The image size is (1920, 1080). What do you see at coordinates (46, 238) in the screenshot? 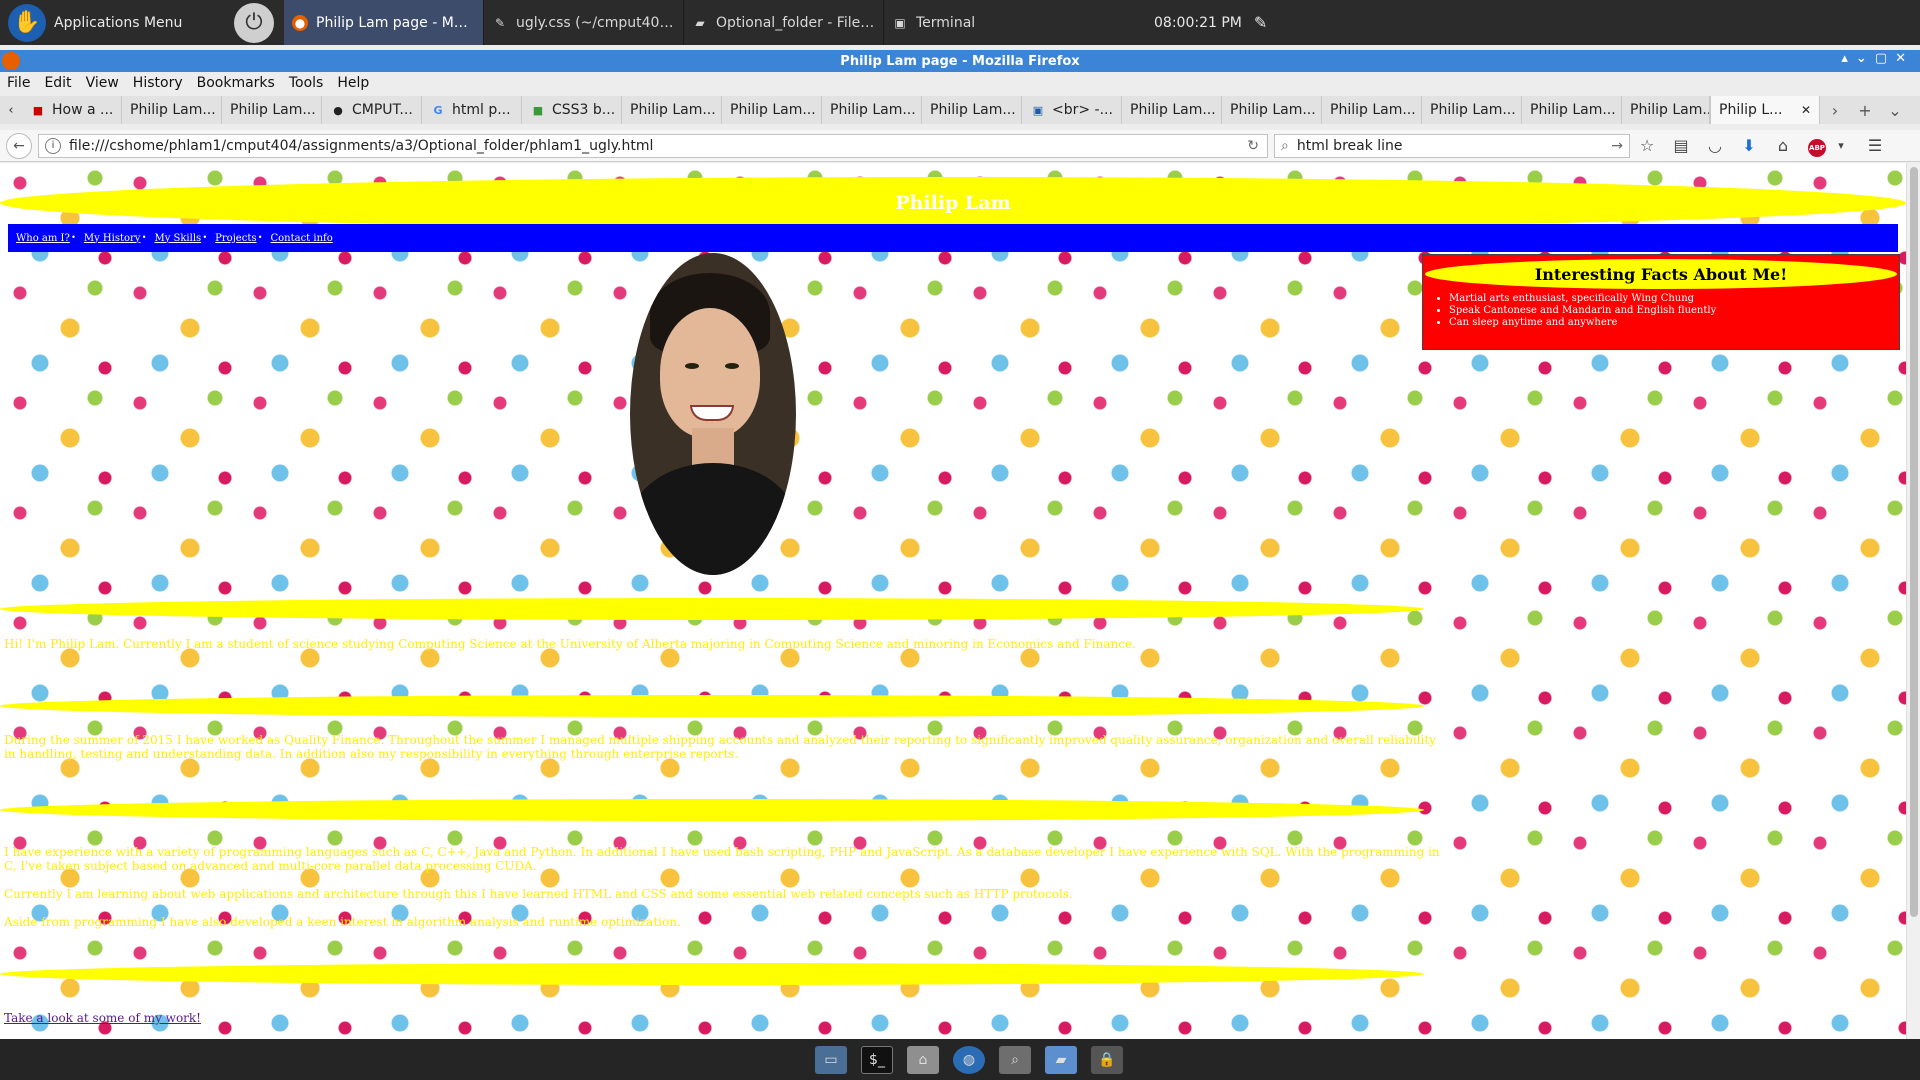
I see `nav-link-who-am-i: Who am I?` at bounding box center [46, 238].